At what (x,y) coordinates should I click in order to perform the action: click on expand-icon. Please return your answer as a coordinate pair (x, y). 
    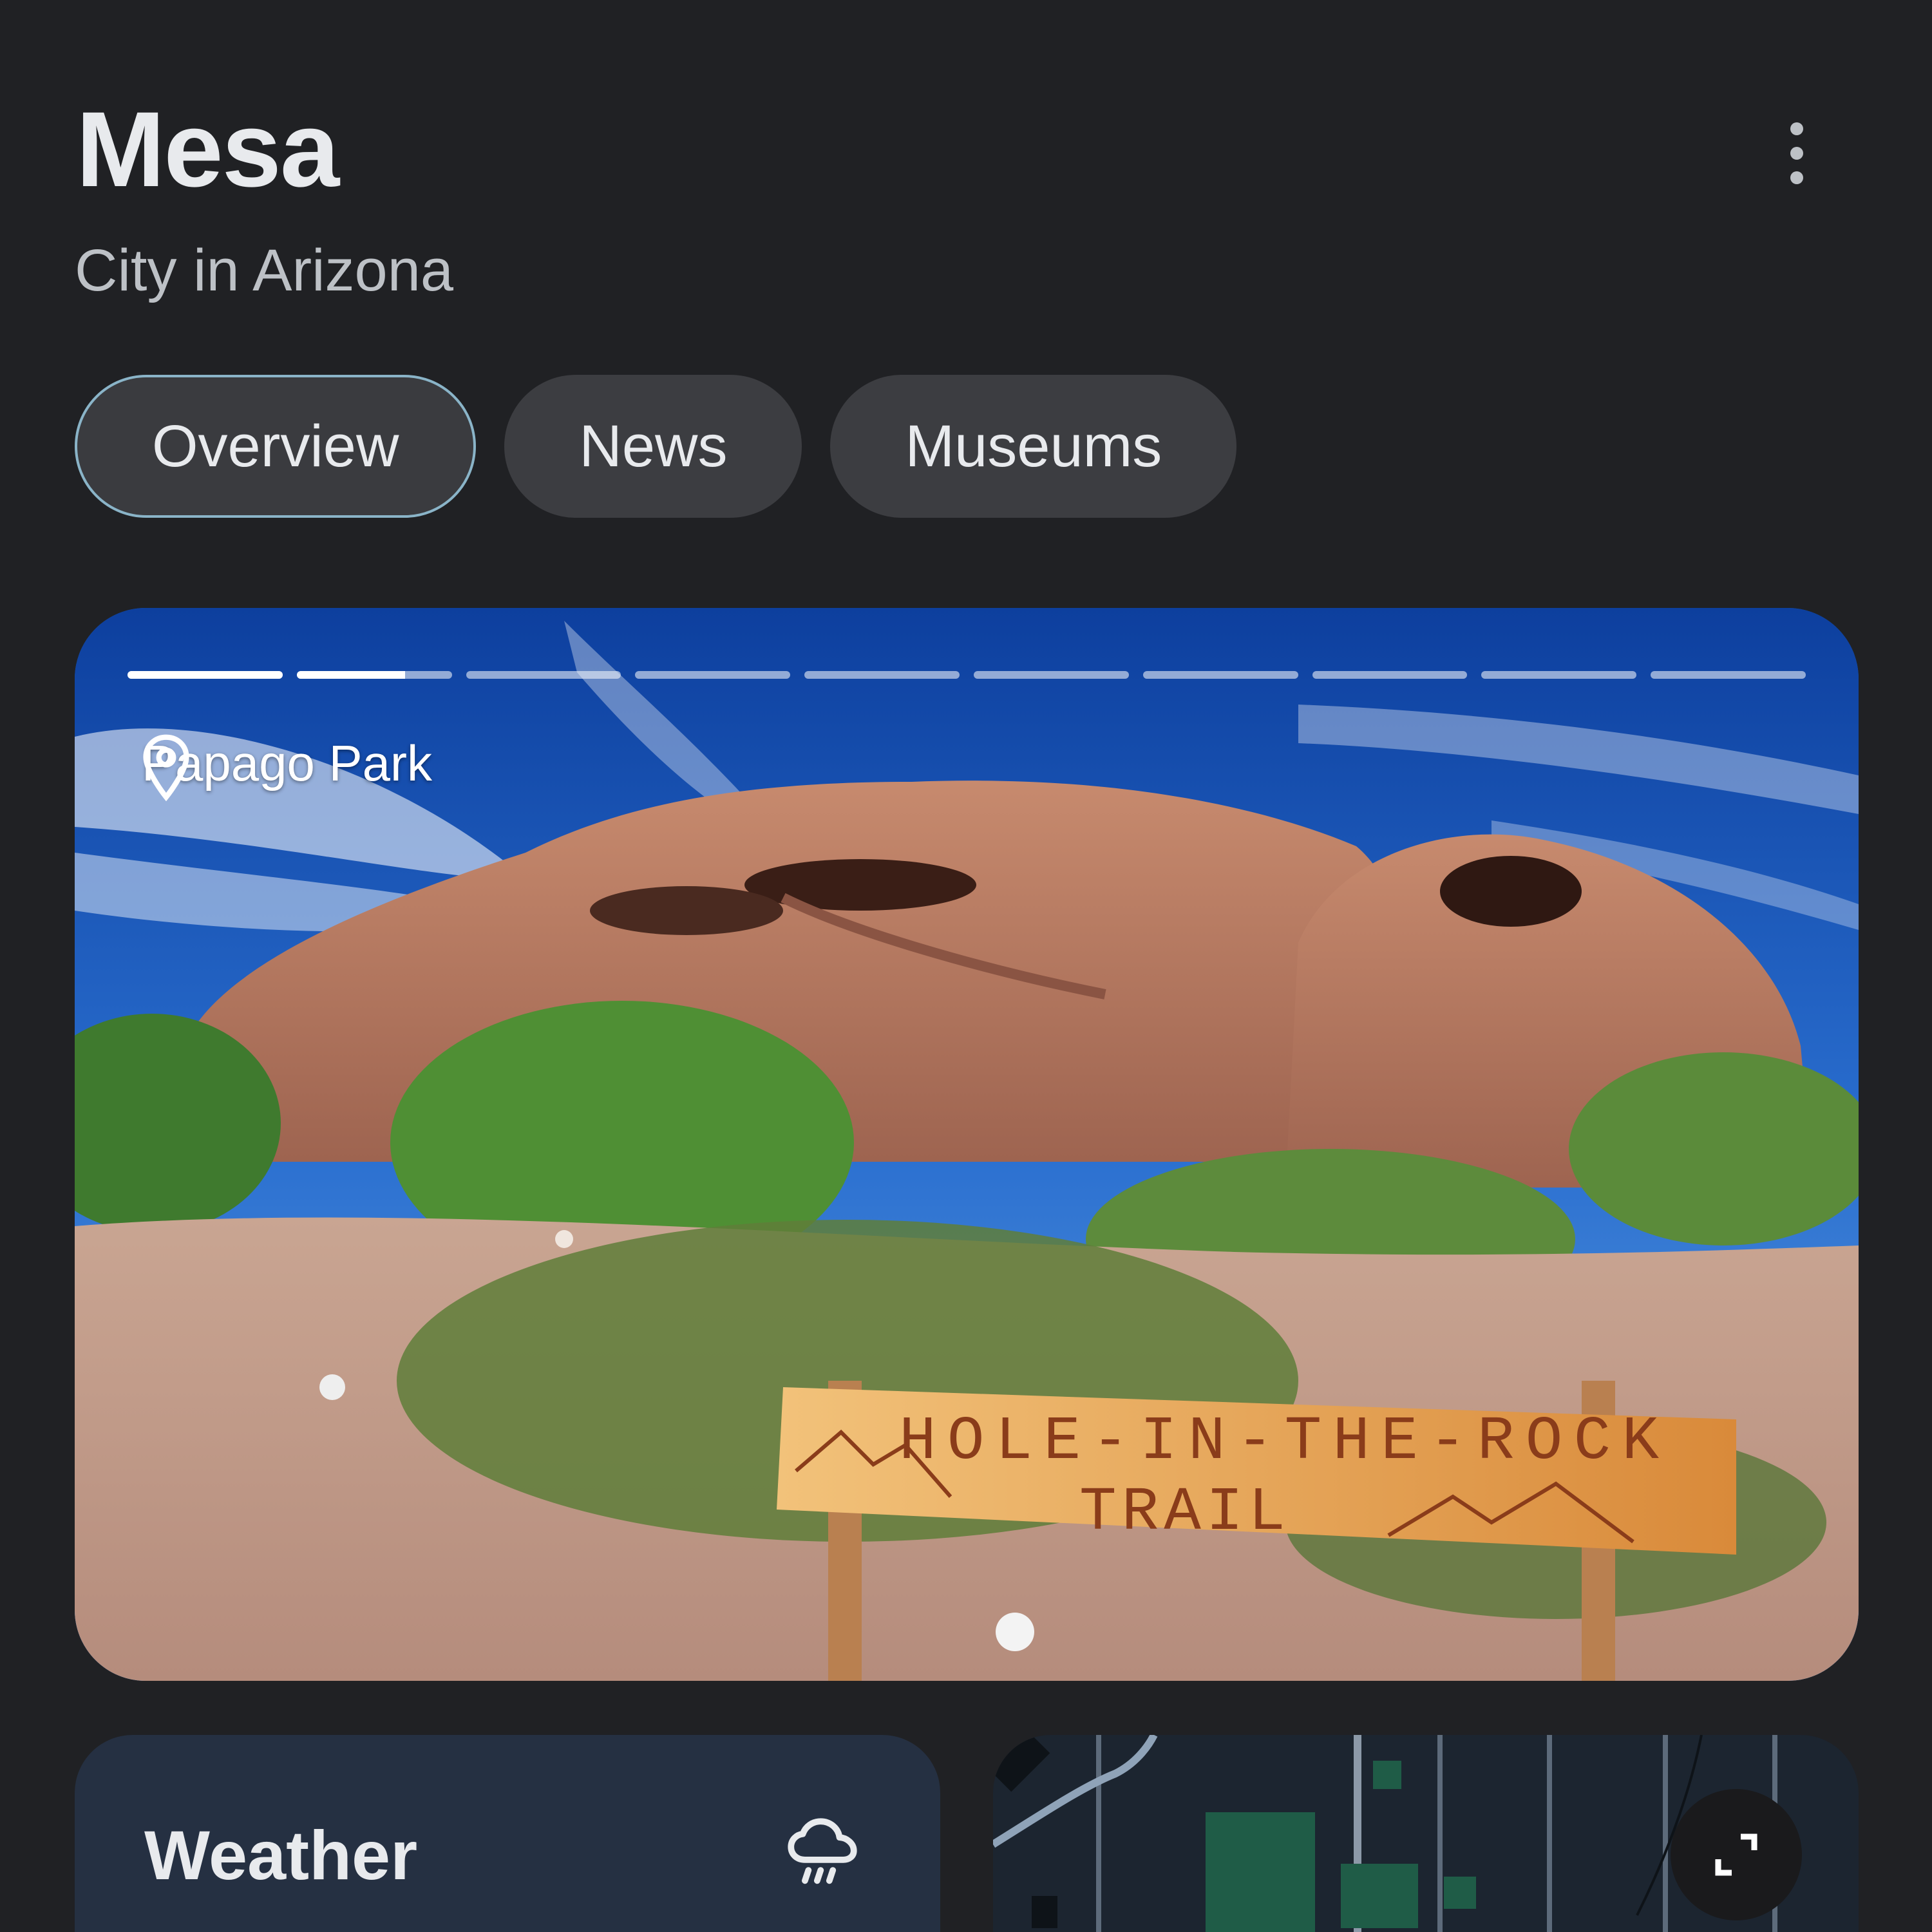
    Looking at the image, I should click on (1736, 1855).